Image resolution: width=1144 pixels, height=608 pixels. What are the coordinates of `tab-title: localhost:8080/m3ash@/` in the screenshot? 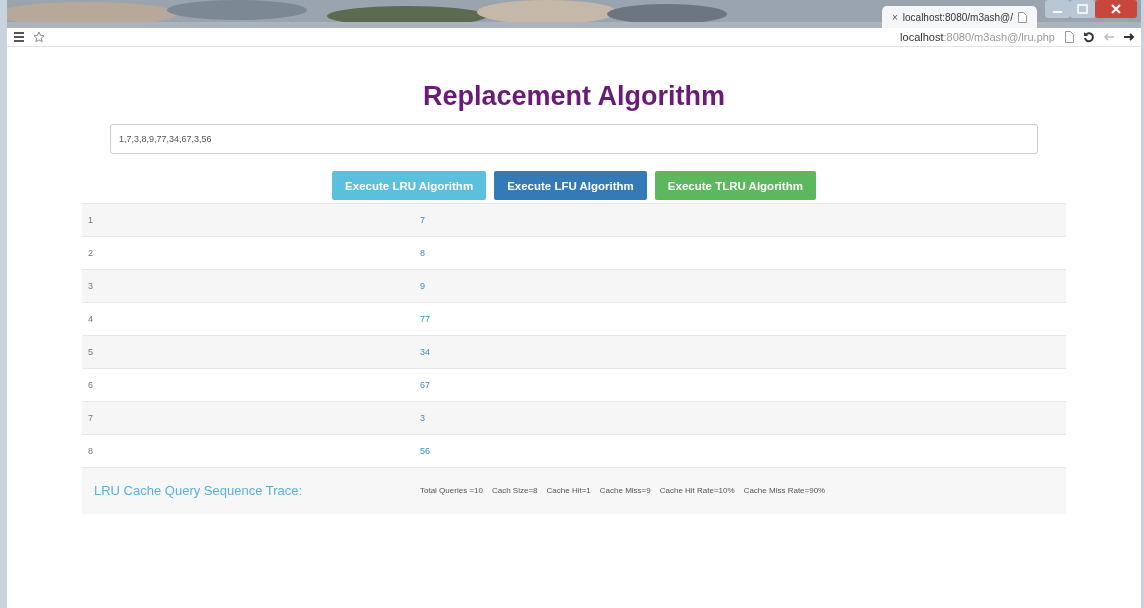 It's located at (957, 17).